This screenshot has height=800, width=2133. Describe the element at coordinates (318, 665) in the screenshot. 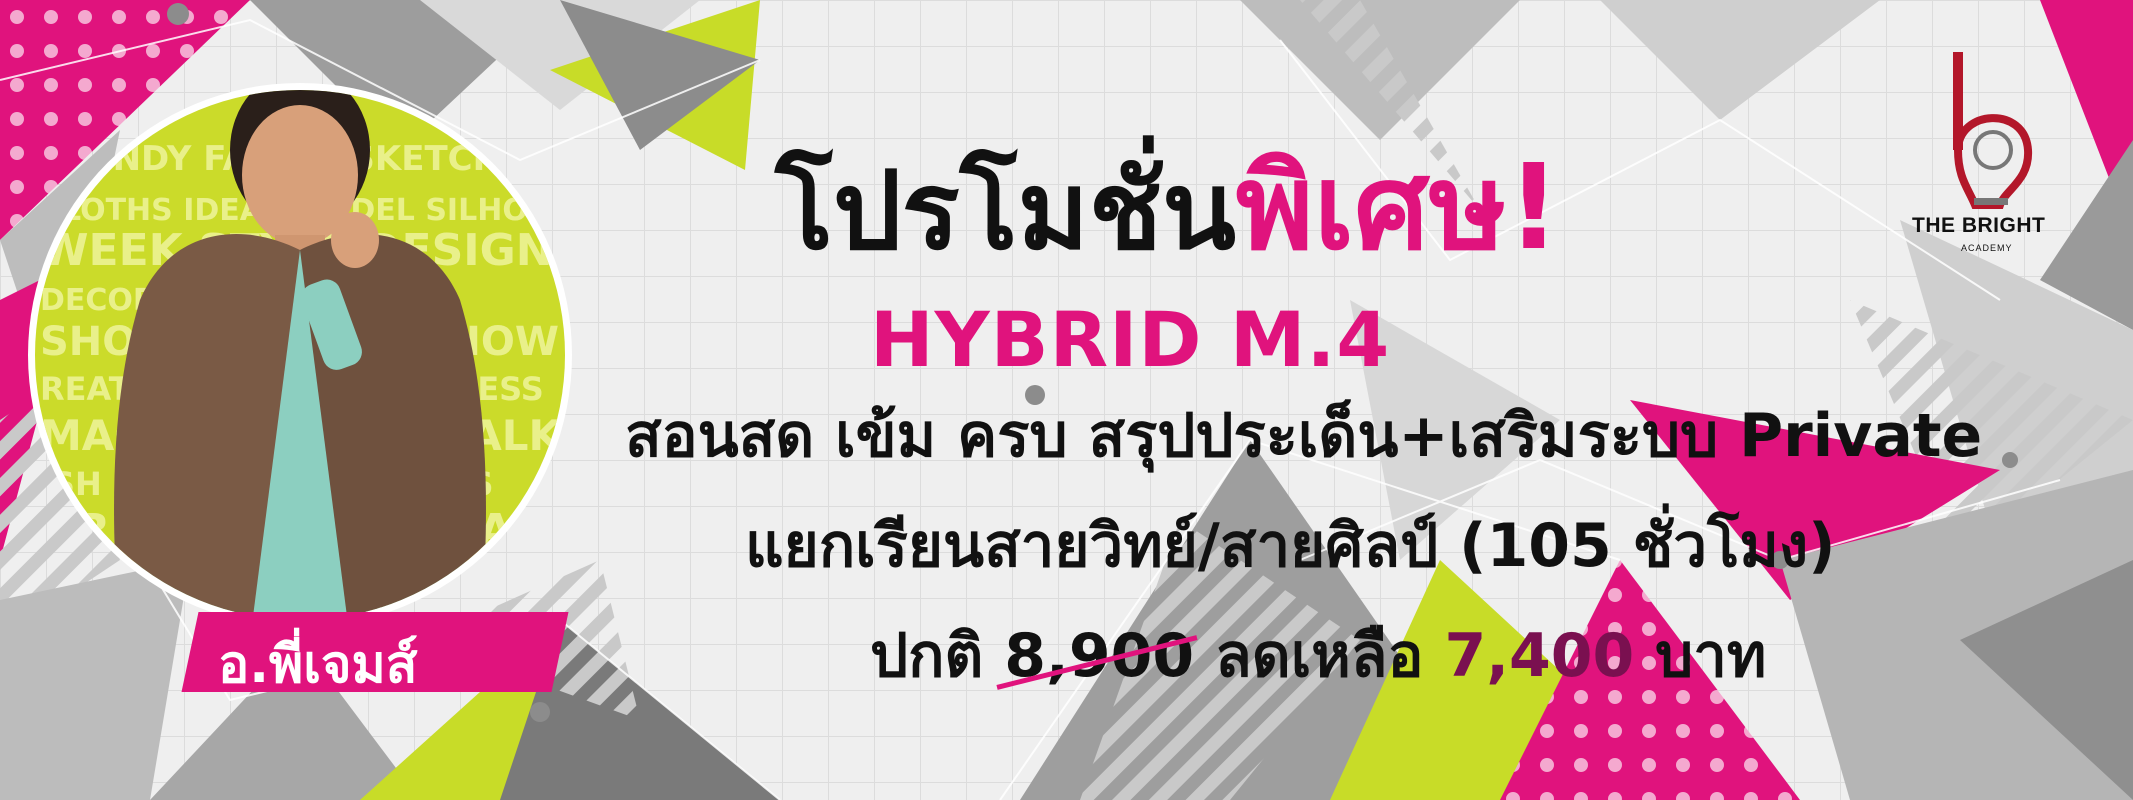

I see `teacher-name: อ.พี่เจมส์` at that location.